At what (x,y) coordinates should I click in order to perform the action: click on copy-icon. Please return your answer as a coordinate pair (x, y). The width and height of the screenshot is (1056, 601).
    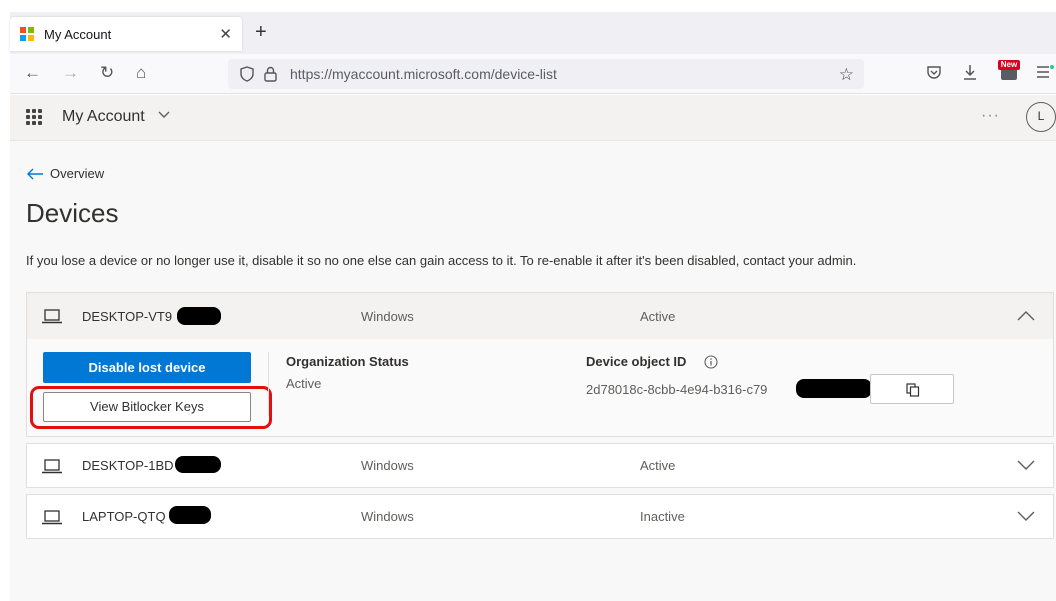
    Looking at the image, I should click on (913, 390).